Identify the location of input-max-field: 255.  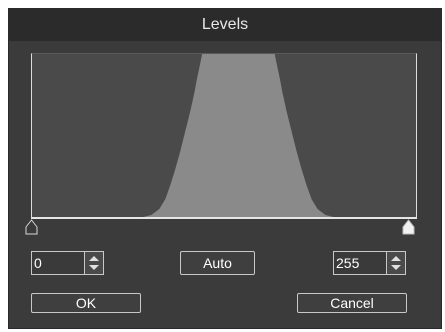
(369, 263).